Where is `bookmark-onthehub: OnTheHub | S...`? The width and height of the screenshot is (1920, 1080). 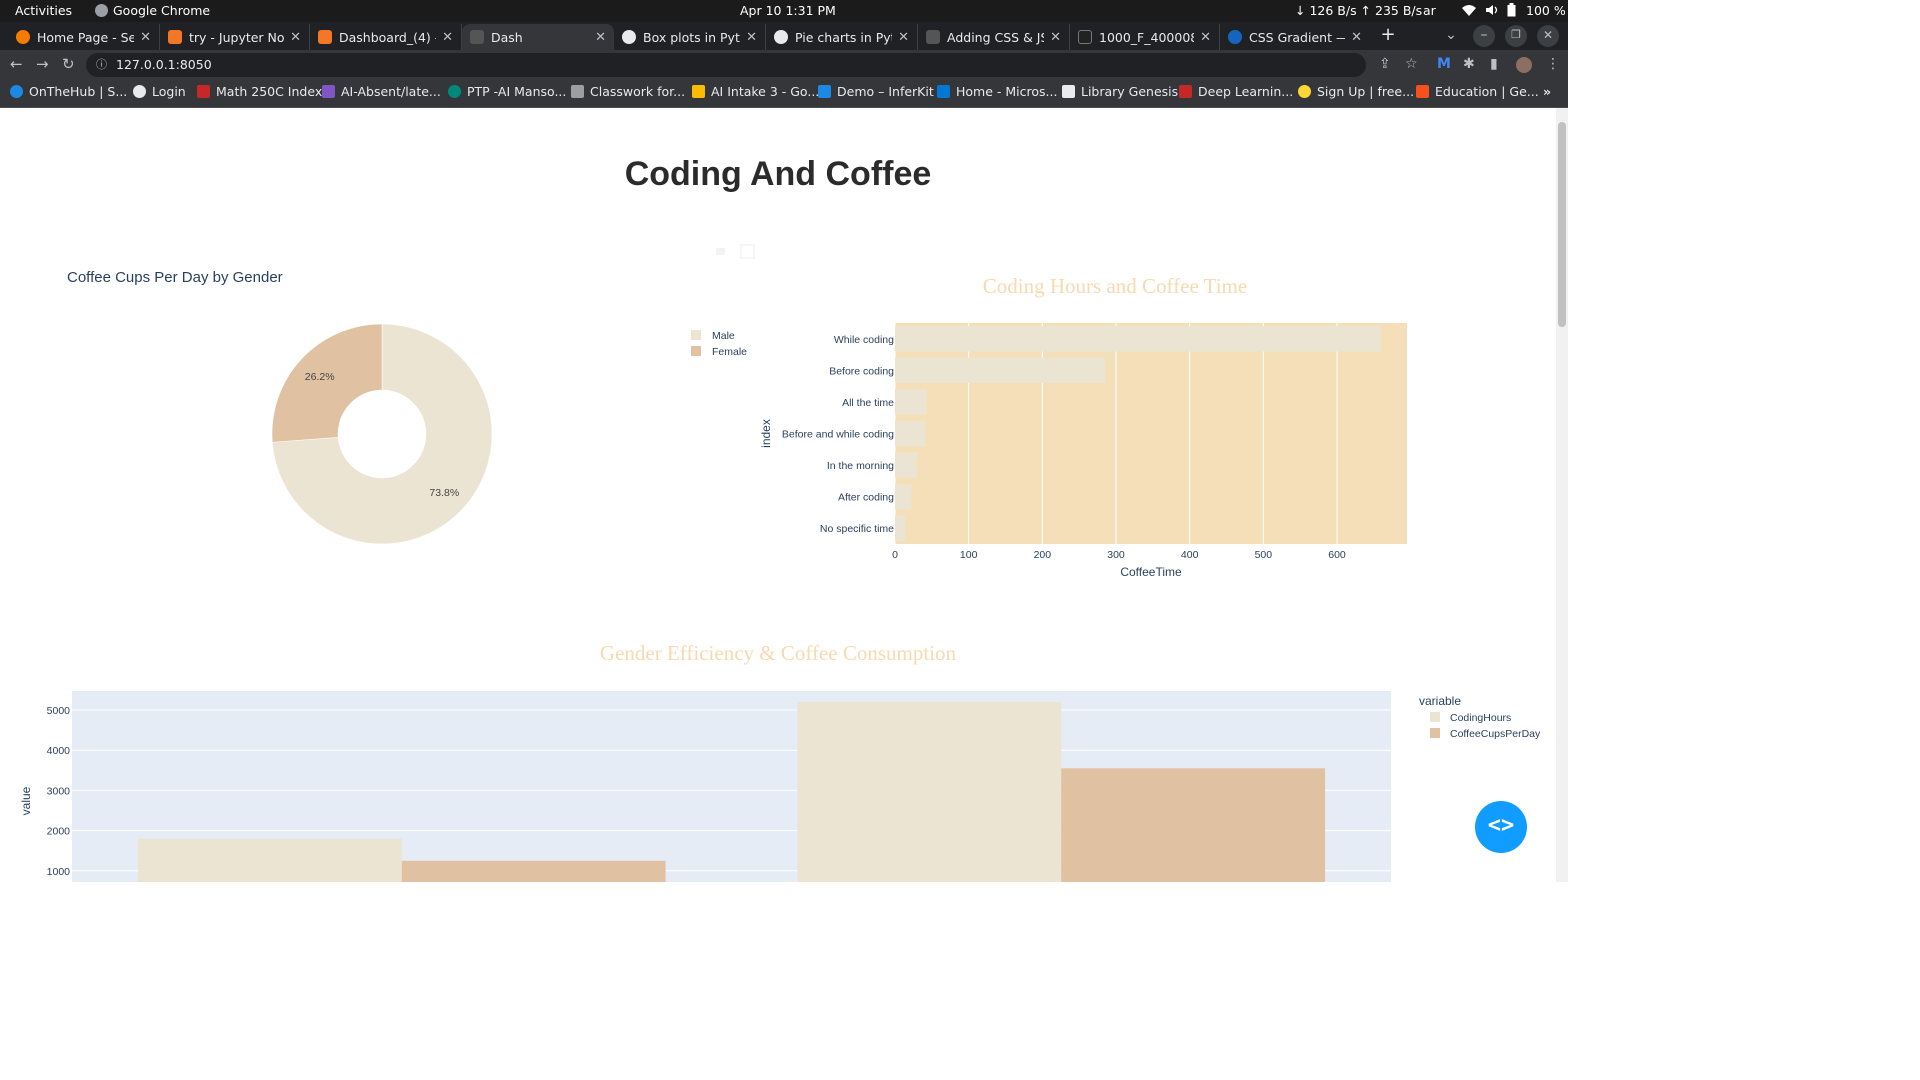 bookmark-onthehub: OnTheHub | S... is located at coordinates (68, 91).